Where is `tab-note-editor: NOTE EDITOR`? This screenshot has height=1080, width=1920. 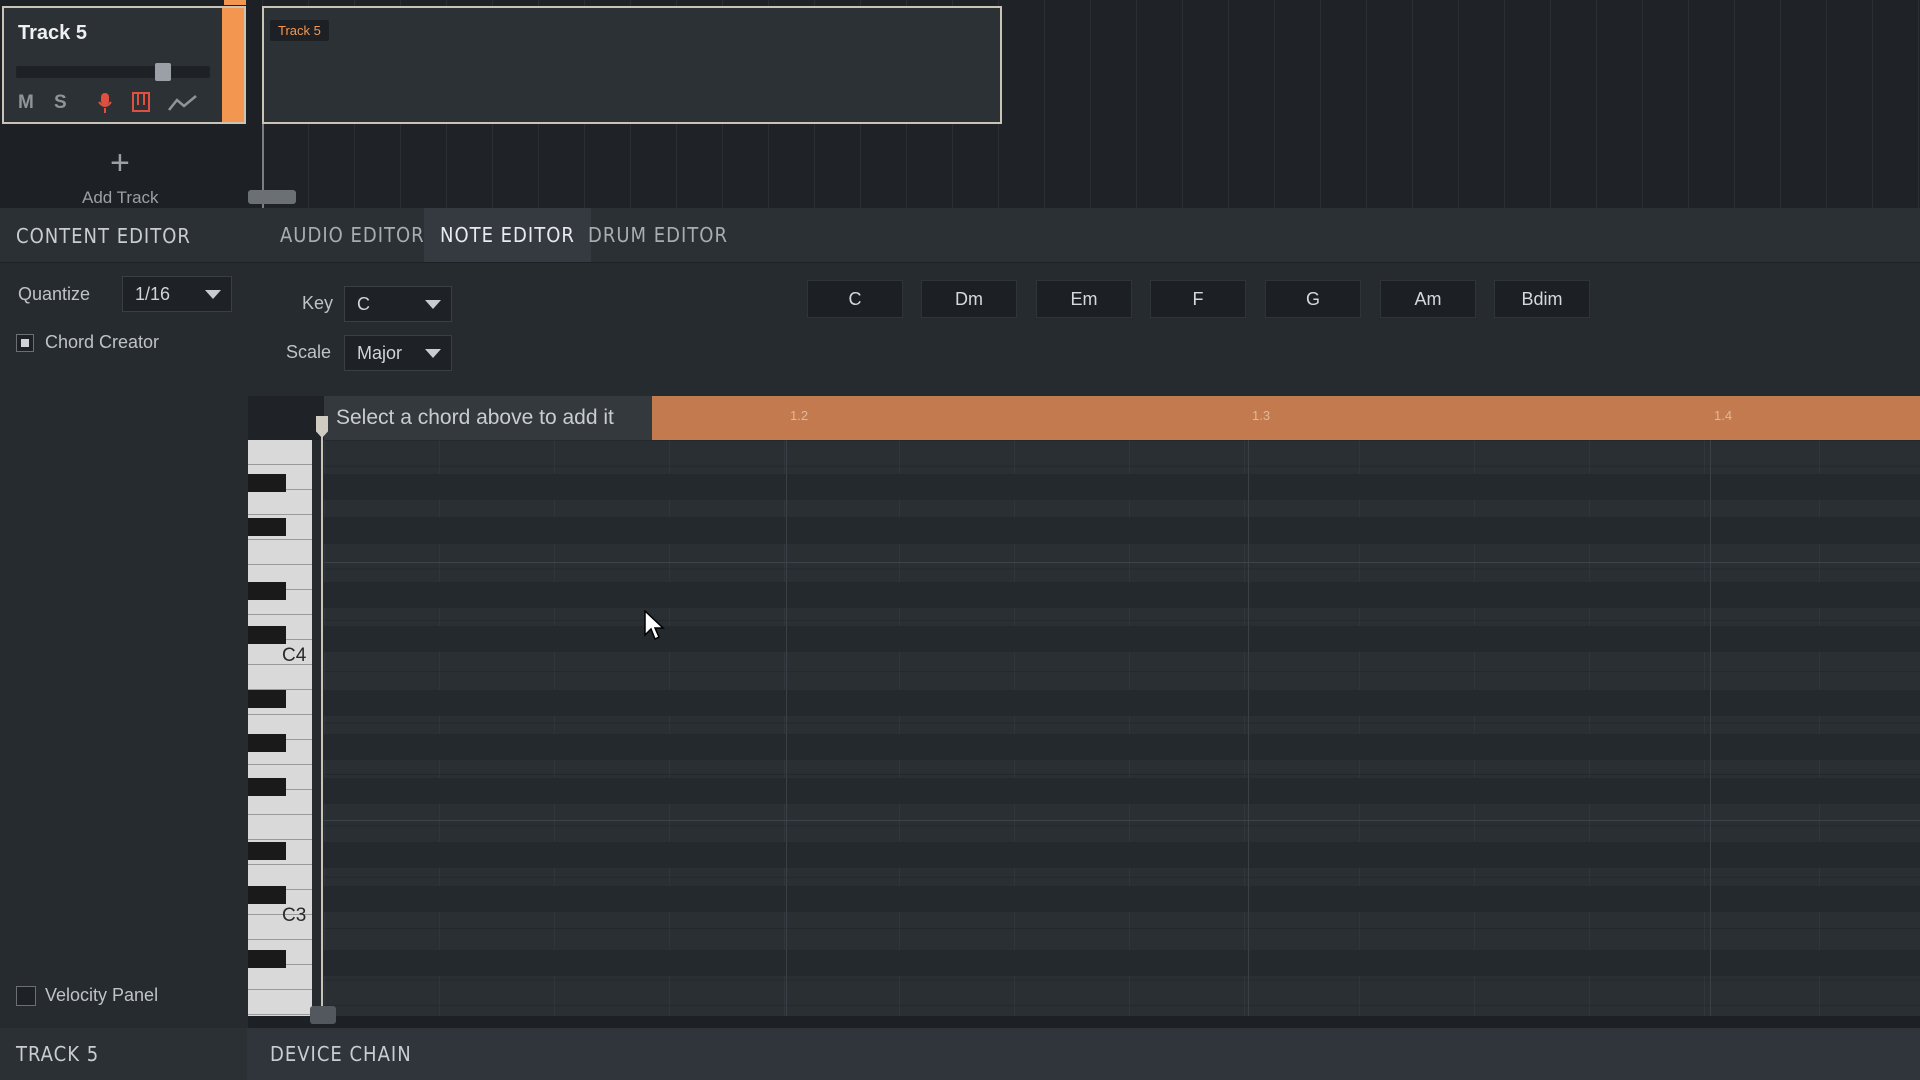 tab-note-editor: NOTE EDITOR is located at coordinates (507, 235).